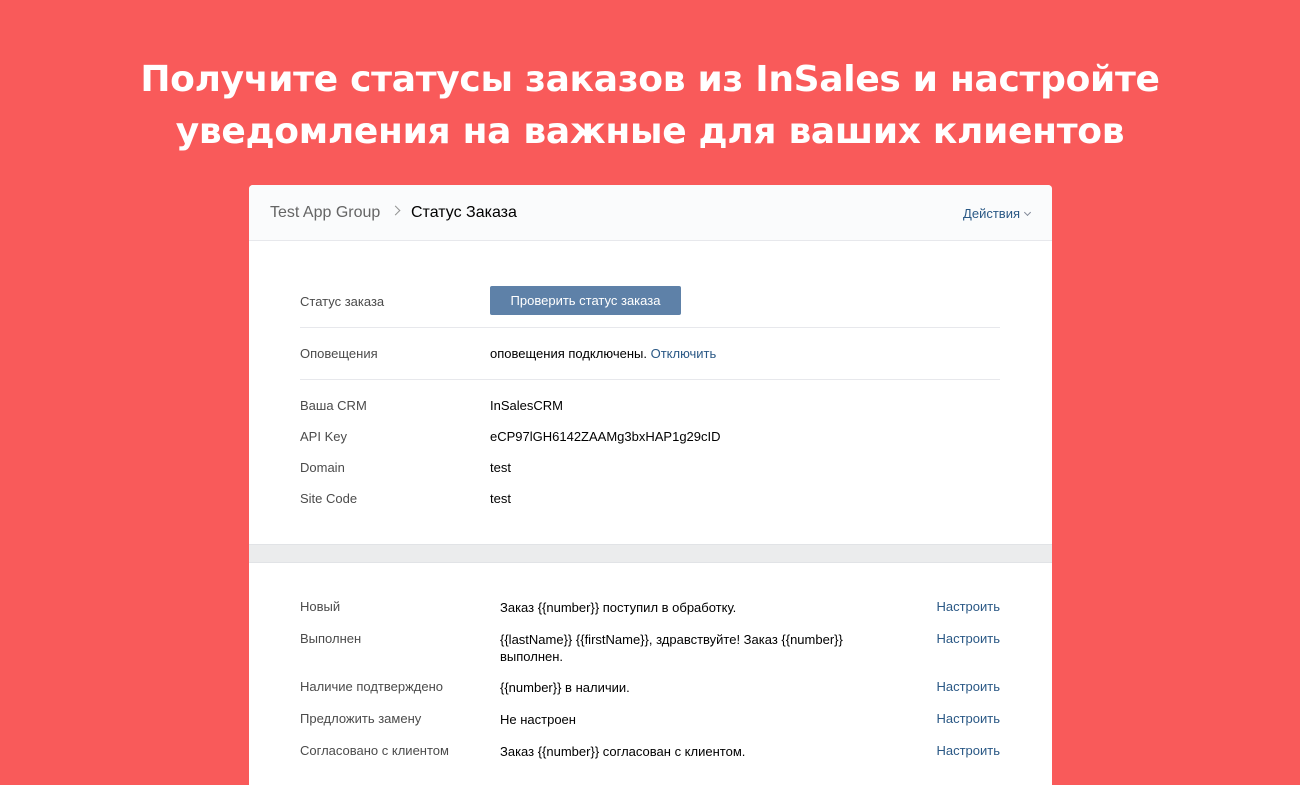  I want to click on status-message: Заказ {{number}} поступил в обработку., so click(618, 607).